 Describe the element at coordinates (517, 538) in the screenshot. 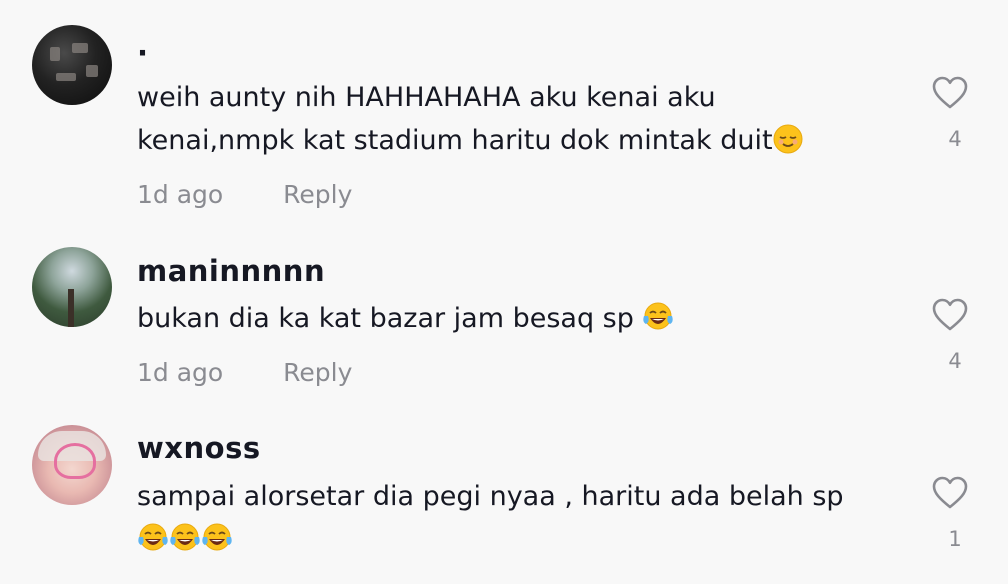

I see `emoji-row` at that location.